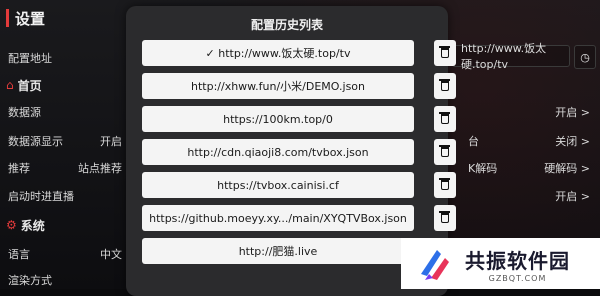 Image resolution: width=600 pixels, height=296 pixels. Describe the element at coordinates (278, 185) in the screenshot. I see `history-item: https://tvbox.cainisi.cf` at that location.